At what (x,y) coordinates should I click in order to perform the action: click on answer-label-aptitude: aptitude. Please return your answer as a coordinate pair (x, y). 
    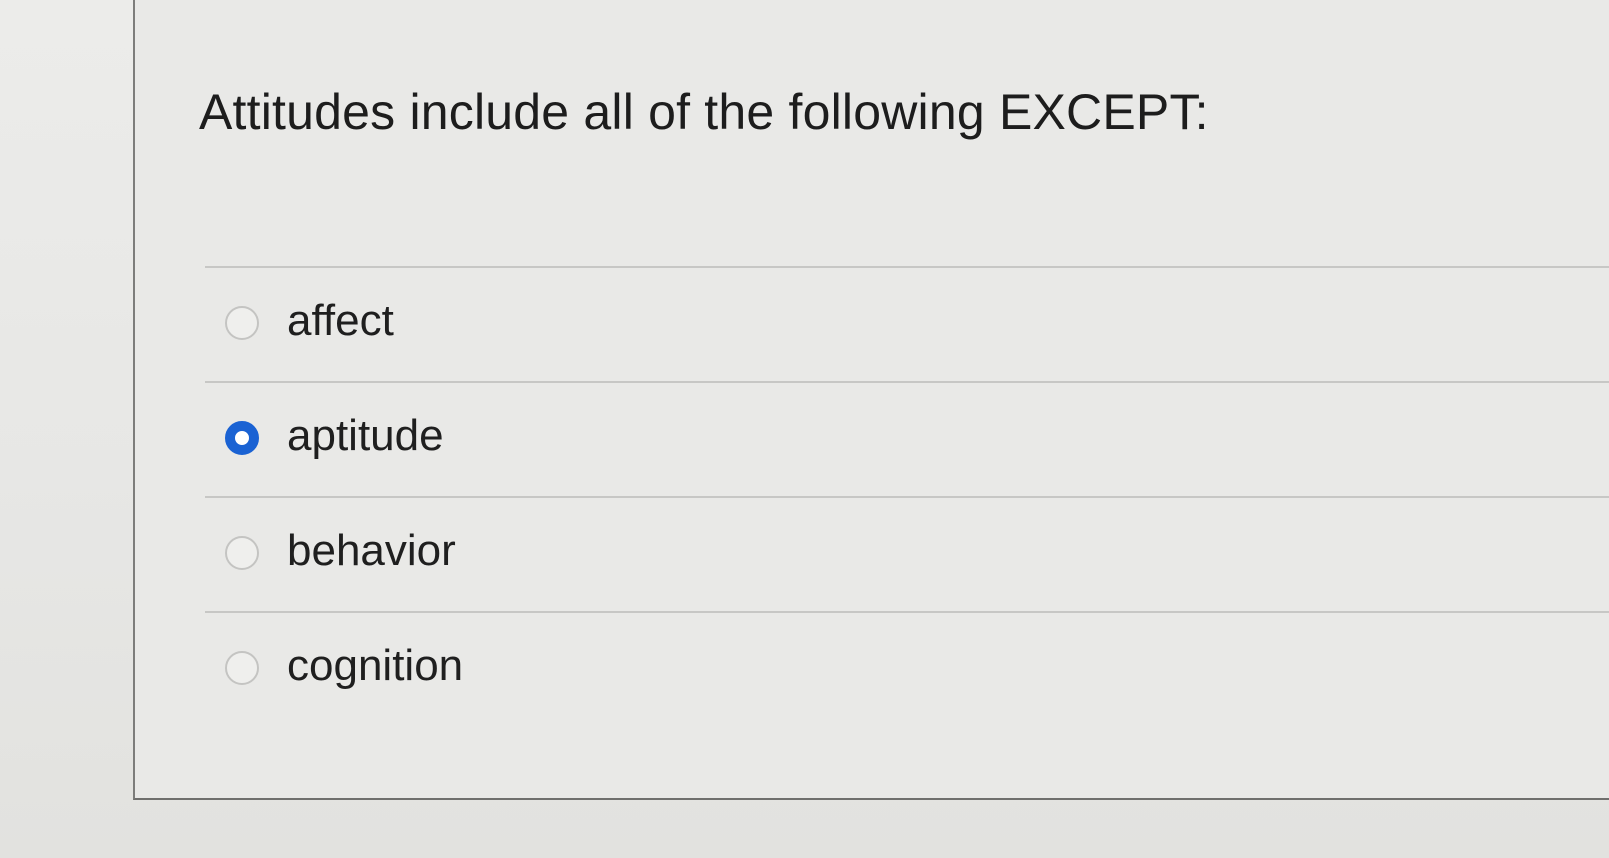
    Looking at the image, I should click on (365, 435).